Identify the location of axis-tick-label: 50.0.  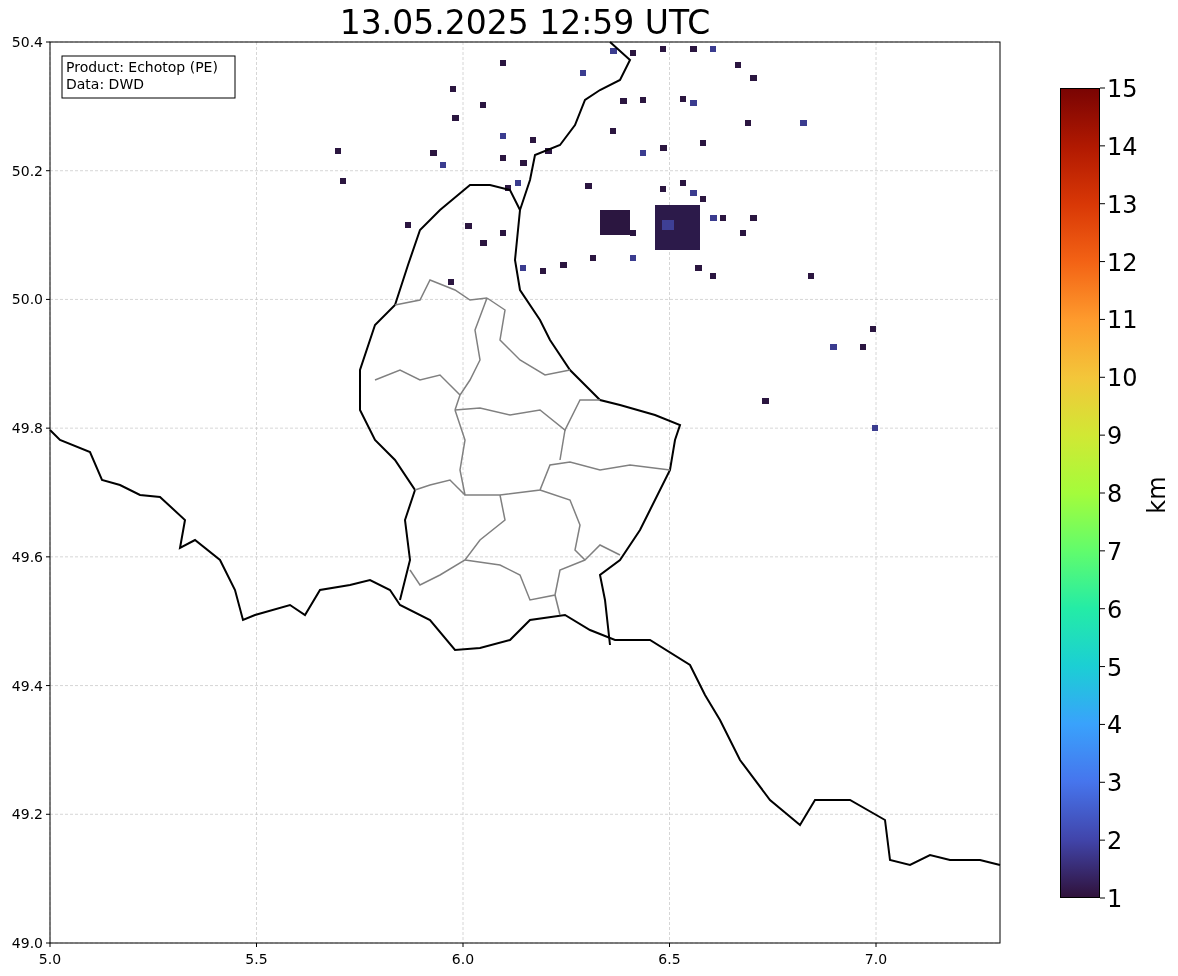
(27, 299).